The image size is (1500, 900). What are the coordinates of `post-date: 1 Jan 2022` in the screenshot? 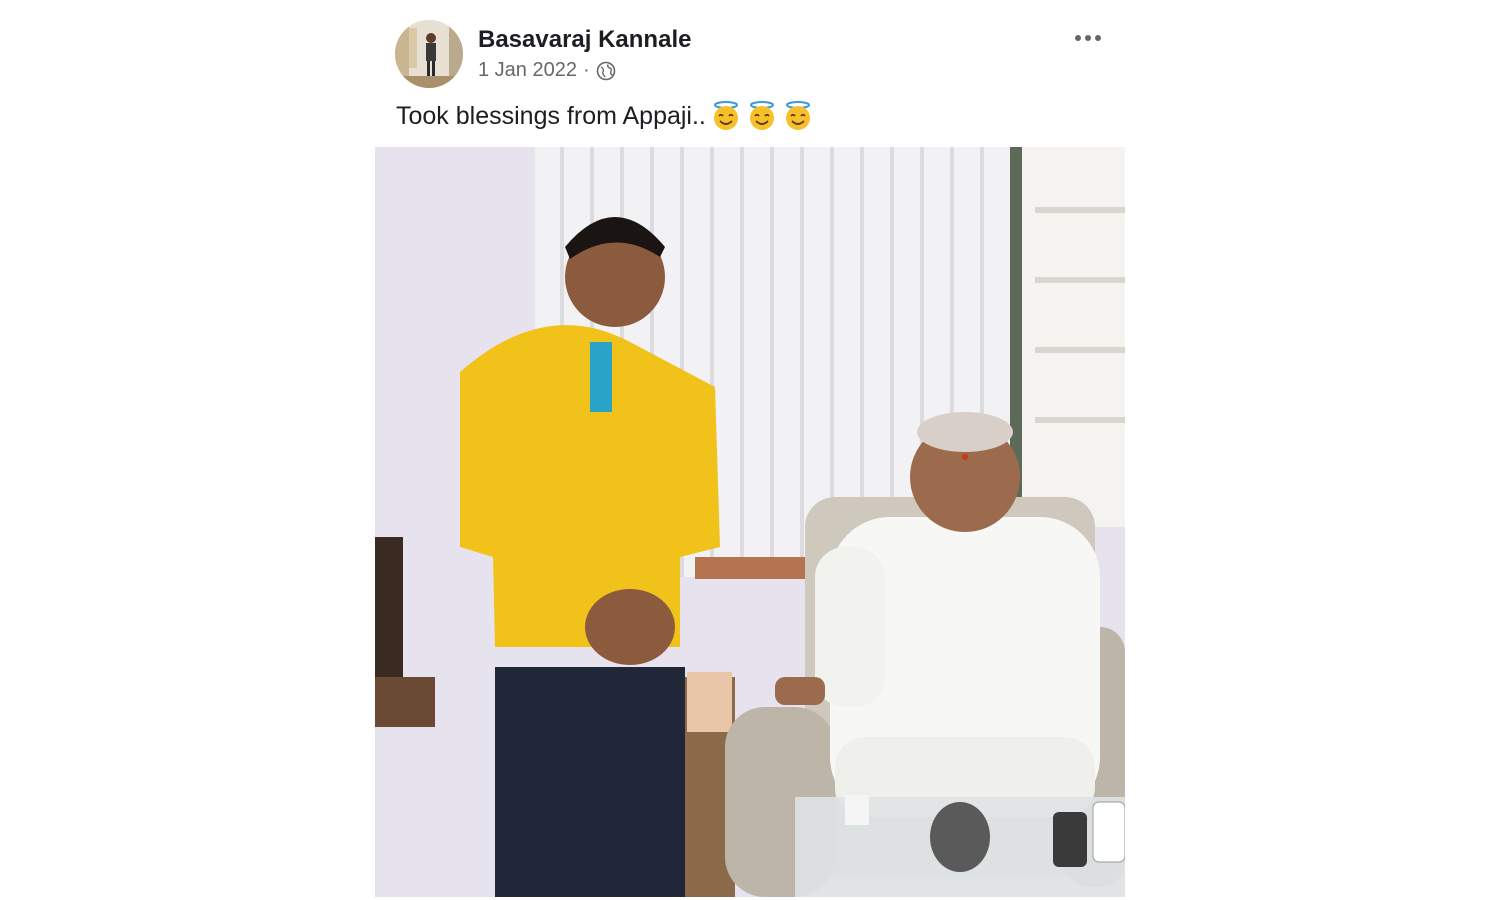 It's located at (527, 70).